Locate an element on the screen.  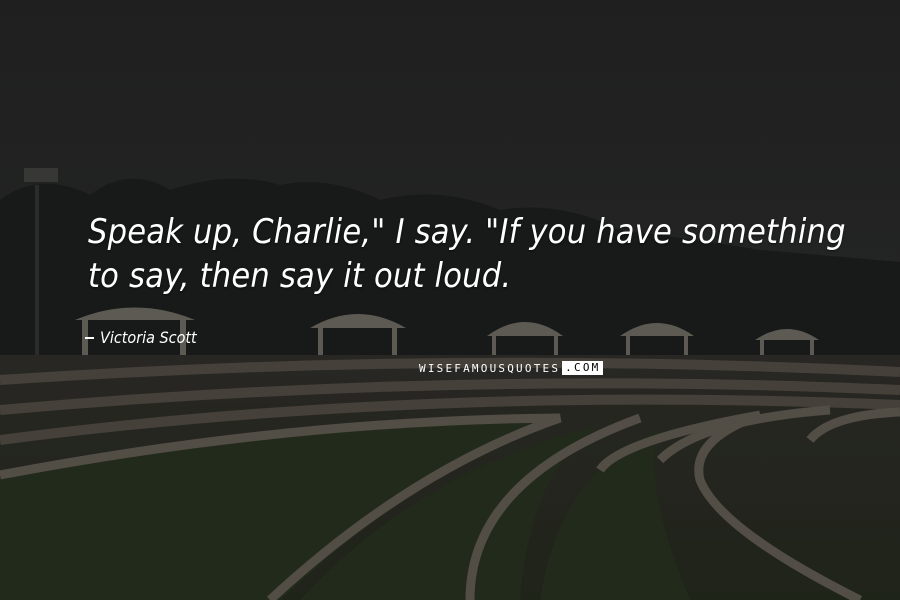
author-name: Victoria Scott is located at coordinates (148, 337).